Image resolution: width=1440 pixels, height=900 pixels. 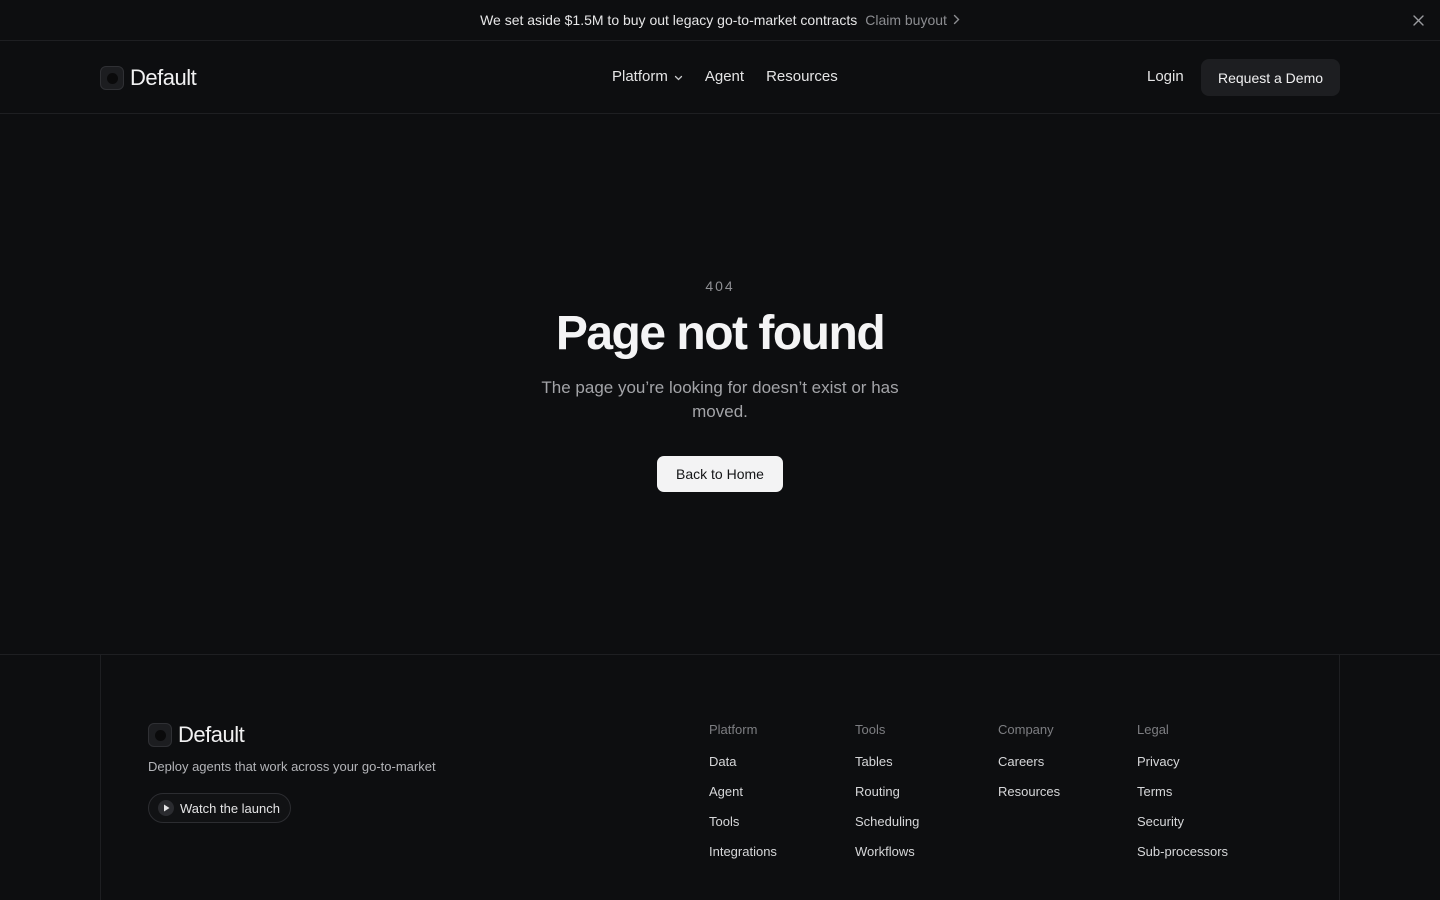 I want to click on footer-link-workflows: Workflows, so click(x=887, y=852).